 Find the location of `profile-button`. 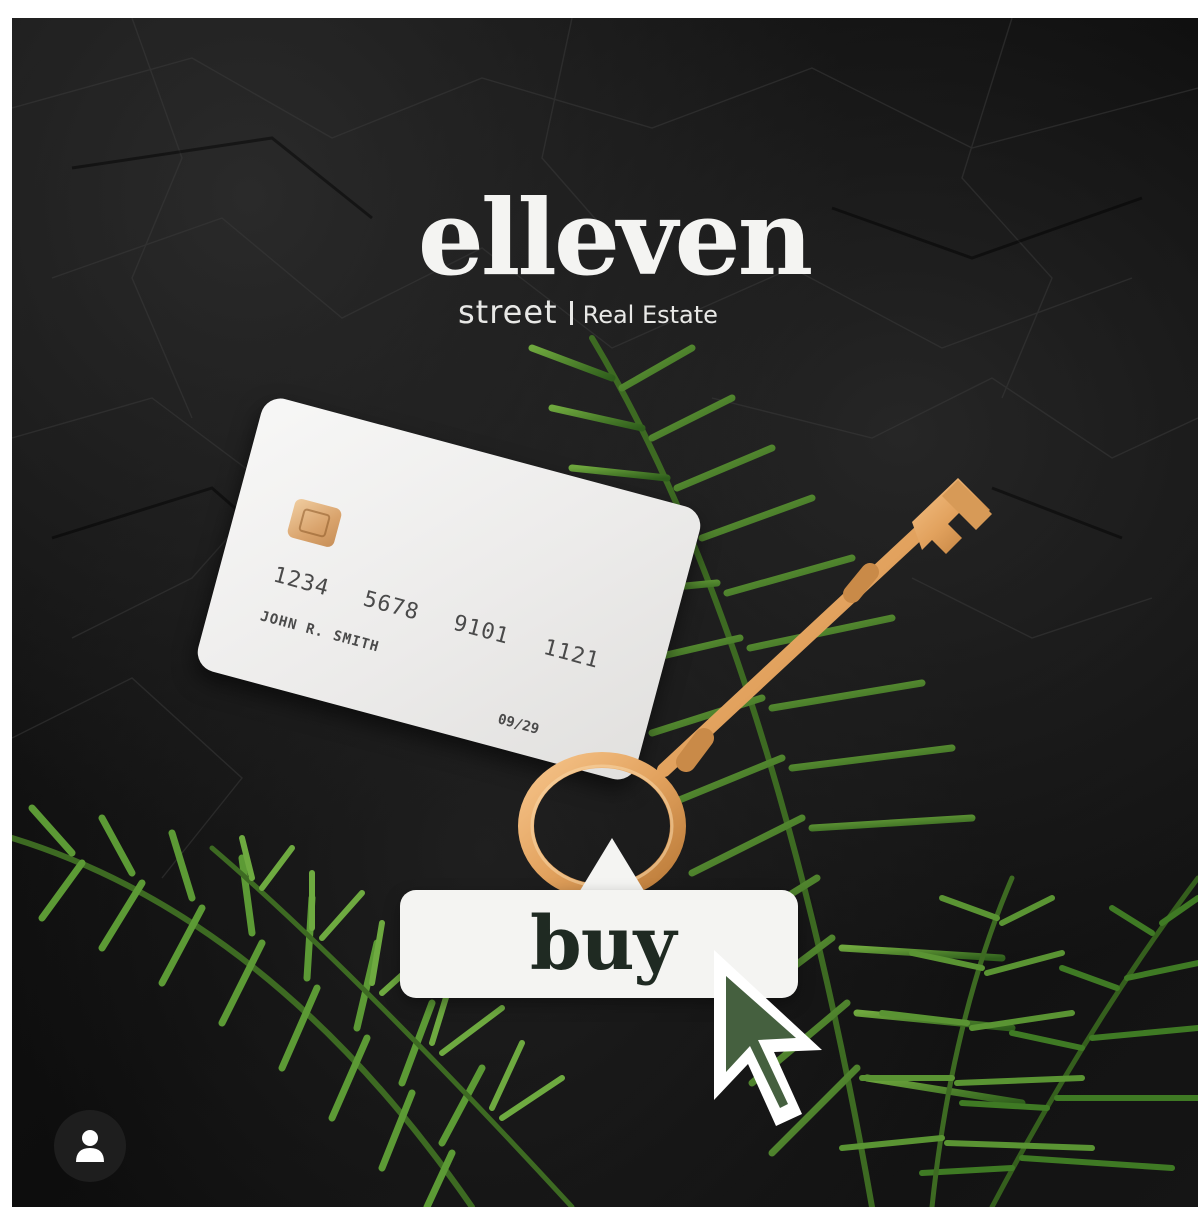

profile-button is located at coordinates (90, 1146).